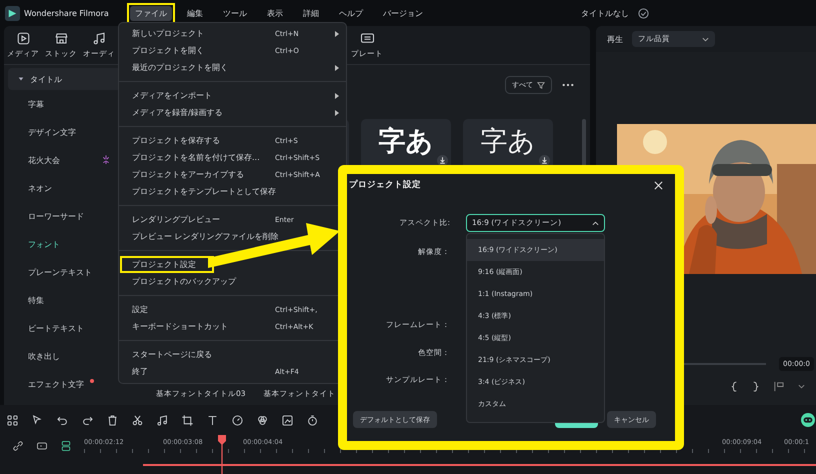 This screenshot has height=474, width=816. I want to click on robot-icon, so click(808, 420).